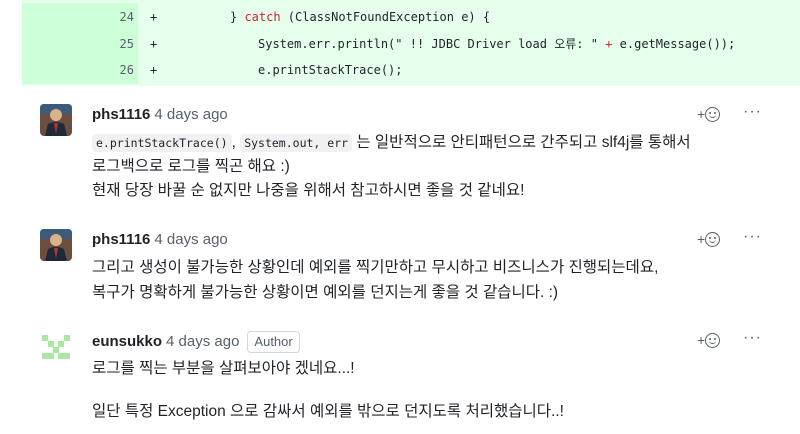 This screenshot has width=800, height=434. I want to click on comment-text-line: 로그백으로 로그를 찍곤 해요 :), so click(191, 166).